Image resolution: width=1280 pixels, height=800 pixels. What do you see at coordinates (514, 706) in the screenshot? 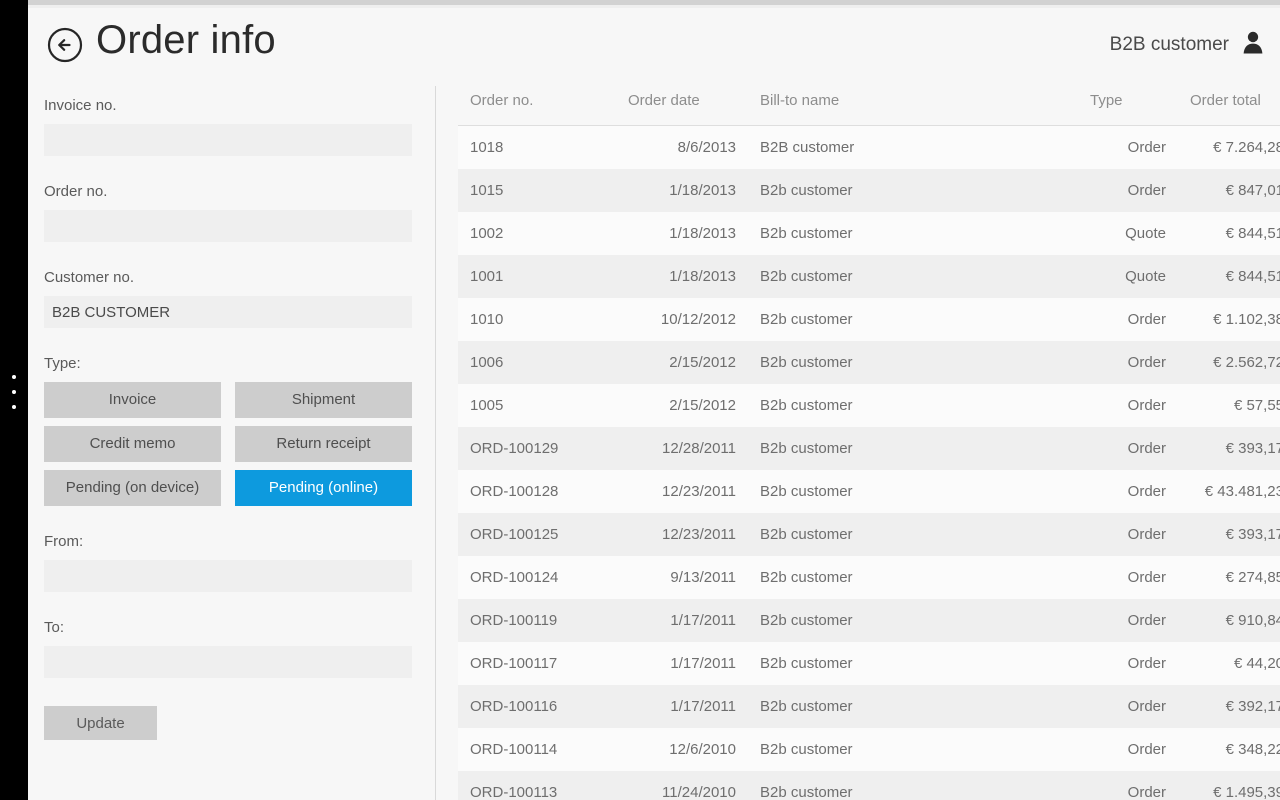
I see `cell-order-no: ORD-100116` at bounding box center [514, 706].